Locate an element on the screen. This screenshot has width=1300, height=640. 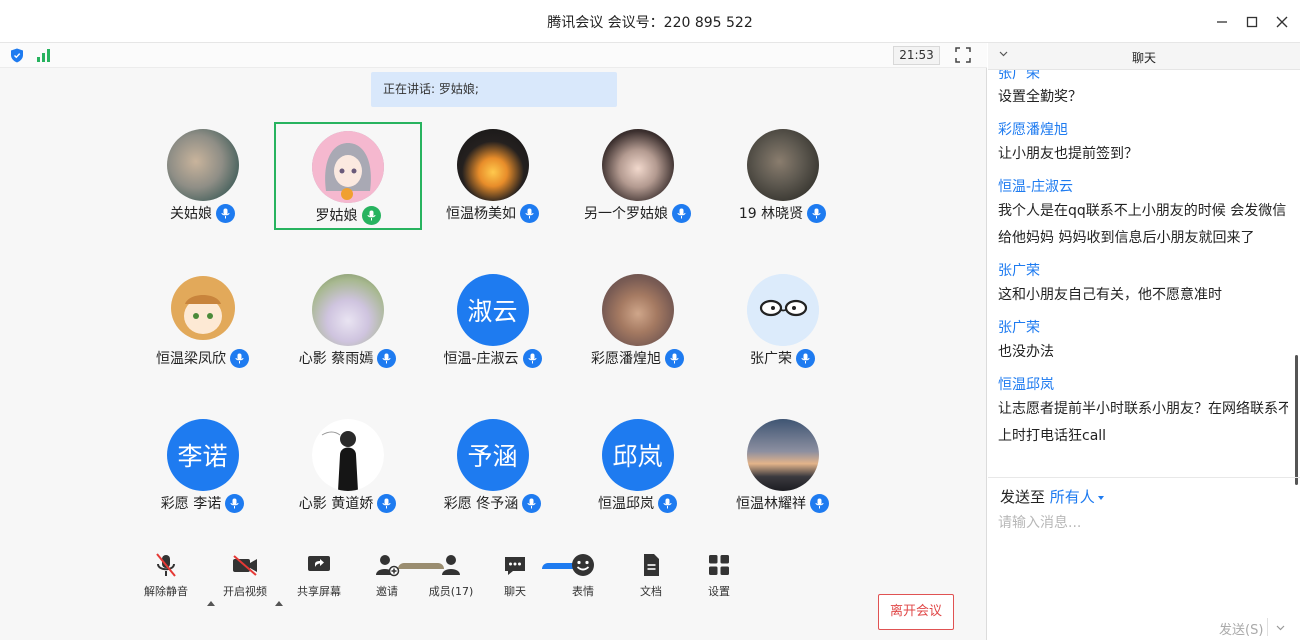
shield-icon is located at coordinates (17, 55).